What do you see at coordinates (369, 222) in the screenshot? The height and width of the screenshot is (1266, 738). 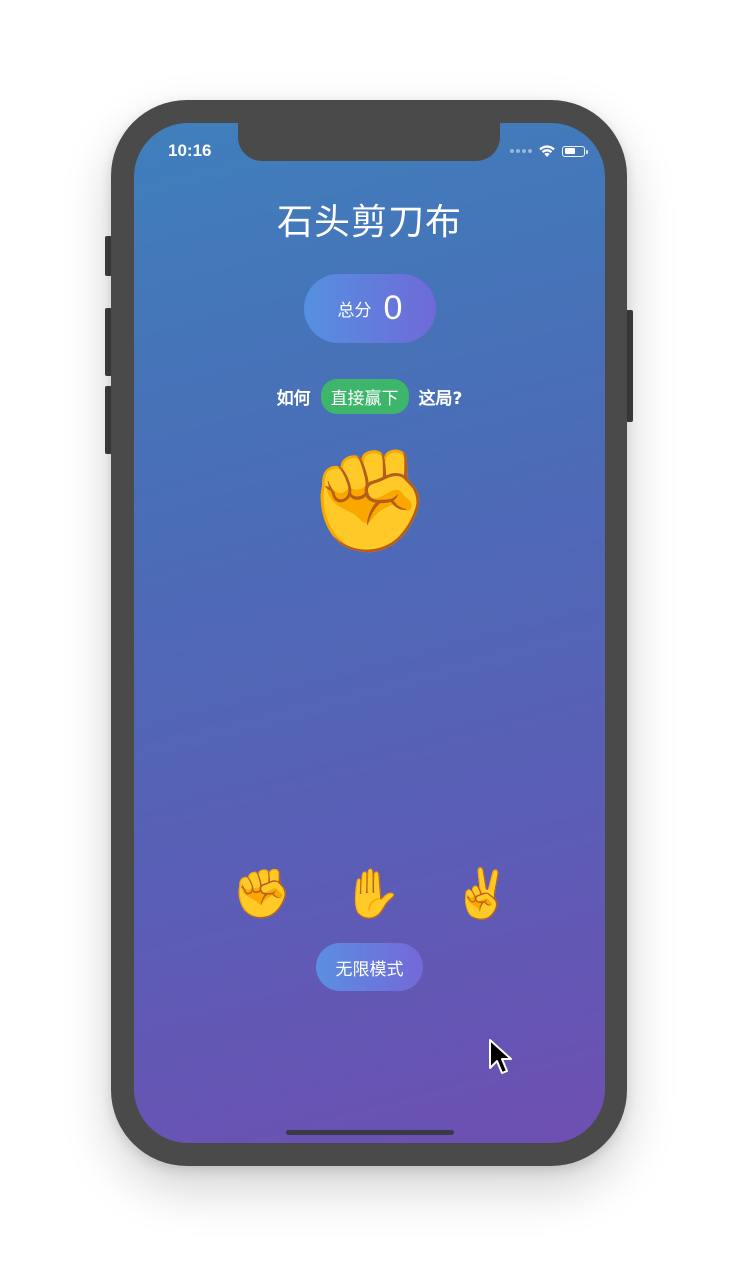 I see `page-title: 石头剪刀布` at bounding box center [369, 222].